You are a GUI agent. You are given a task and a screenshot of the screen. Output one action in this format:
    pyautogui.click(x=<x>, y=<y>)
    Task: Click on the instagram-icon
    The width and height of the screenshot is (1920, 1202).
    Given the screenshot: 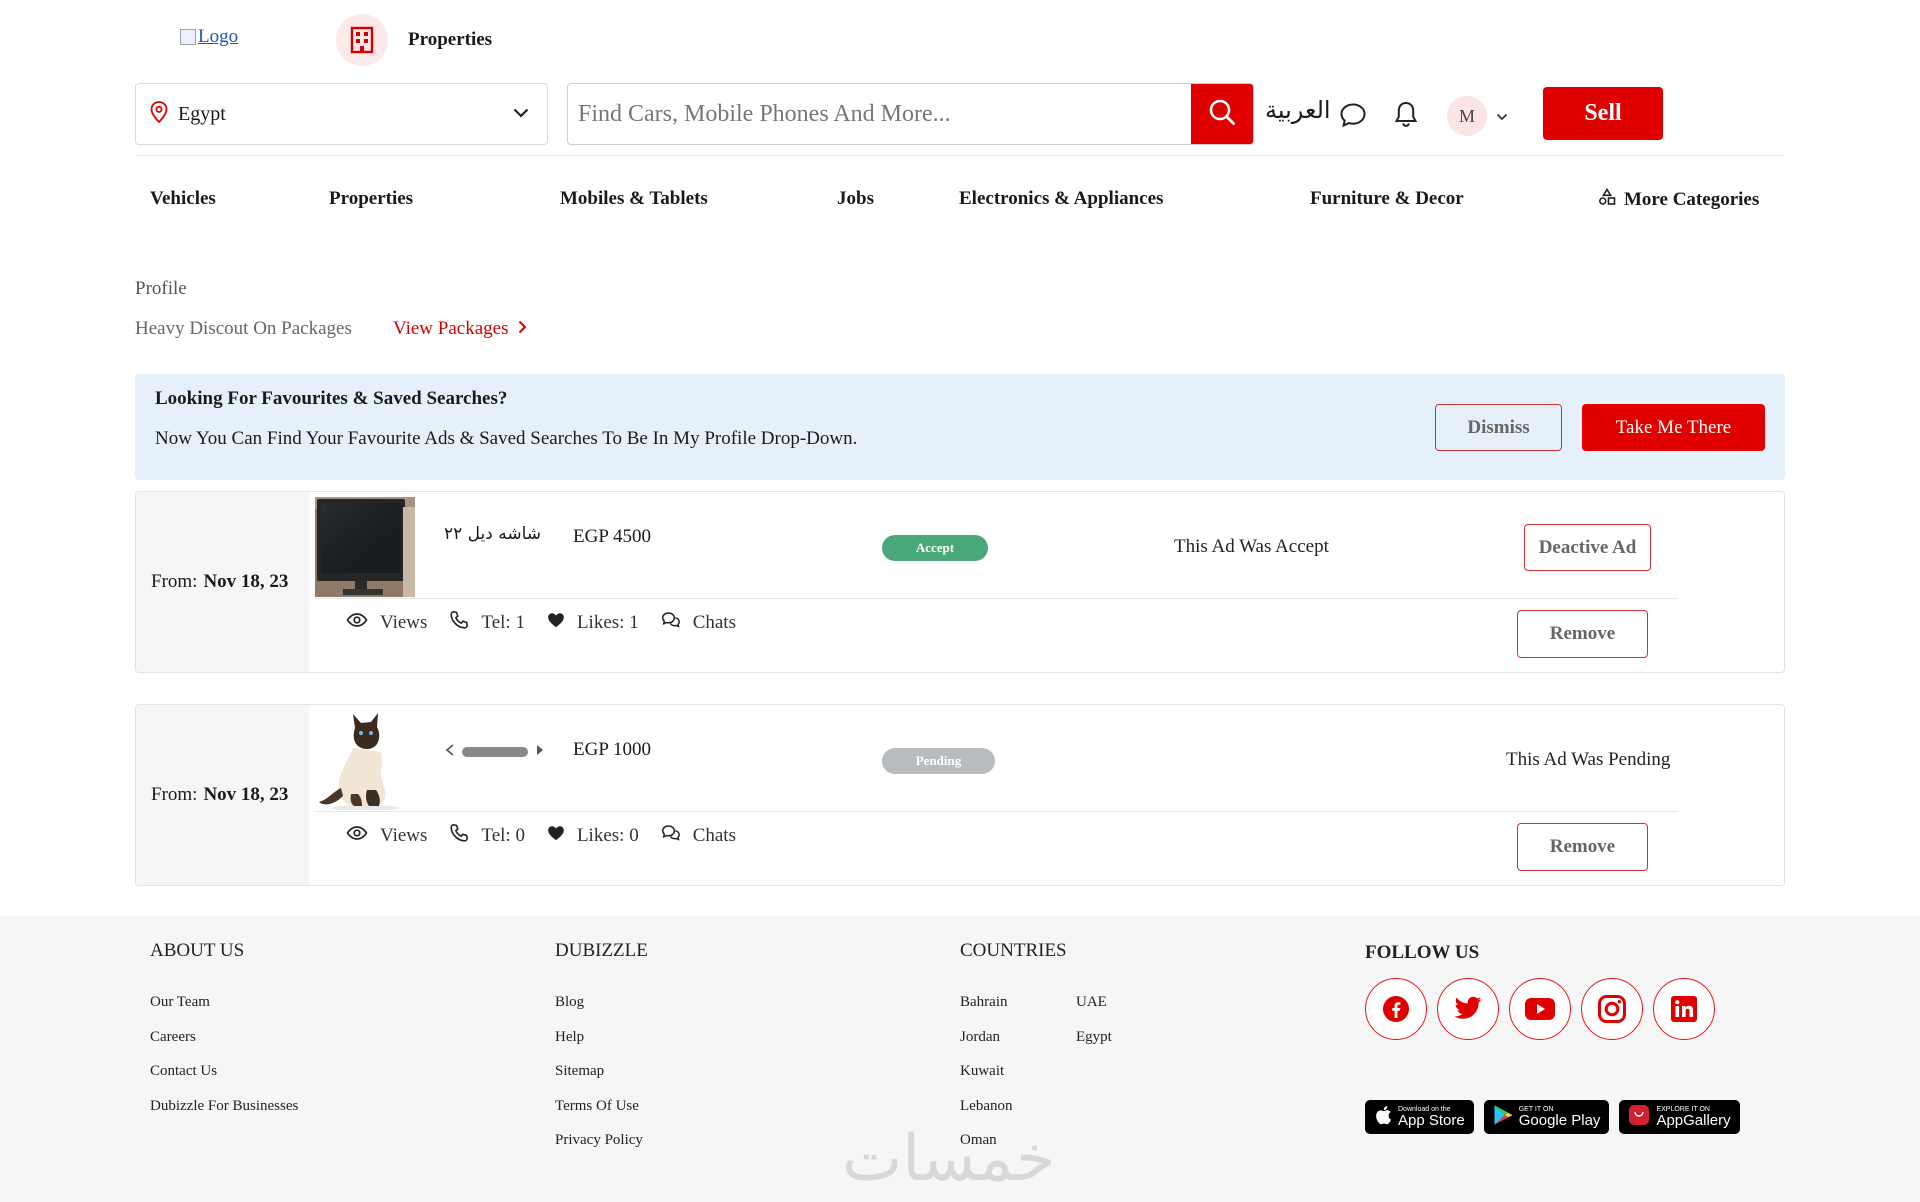 What is the action you would take?
    pyautogui.click(x=1612, y=1009)
    